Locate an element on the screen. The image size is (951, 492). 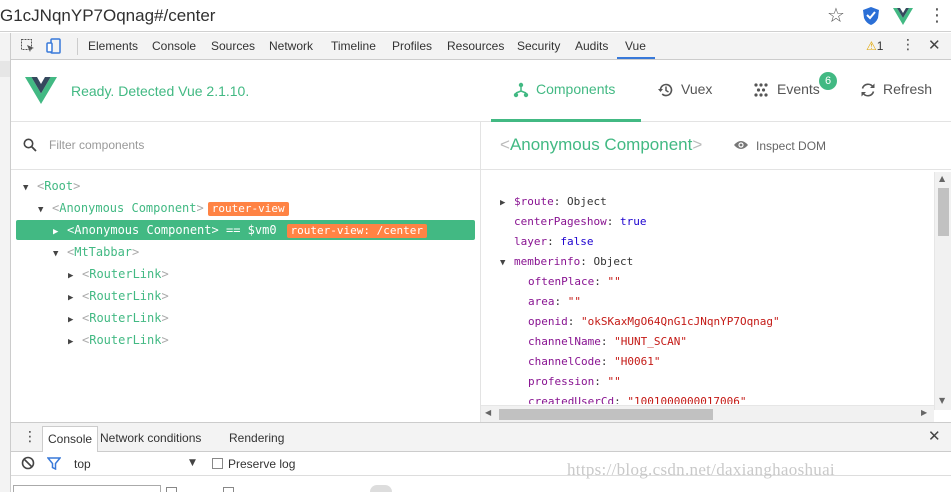
vertical-scrollbar: ▲ ▼ is located at coordinates (942, 291).